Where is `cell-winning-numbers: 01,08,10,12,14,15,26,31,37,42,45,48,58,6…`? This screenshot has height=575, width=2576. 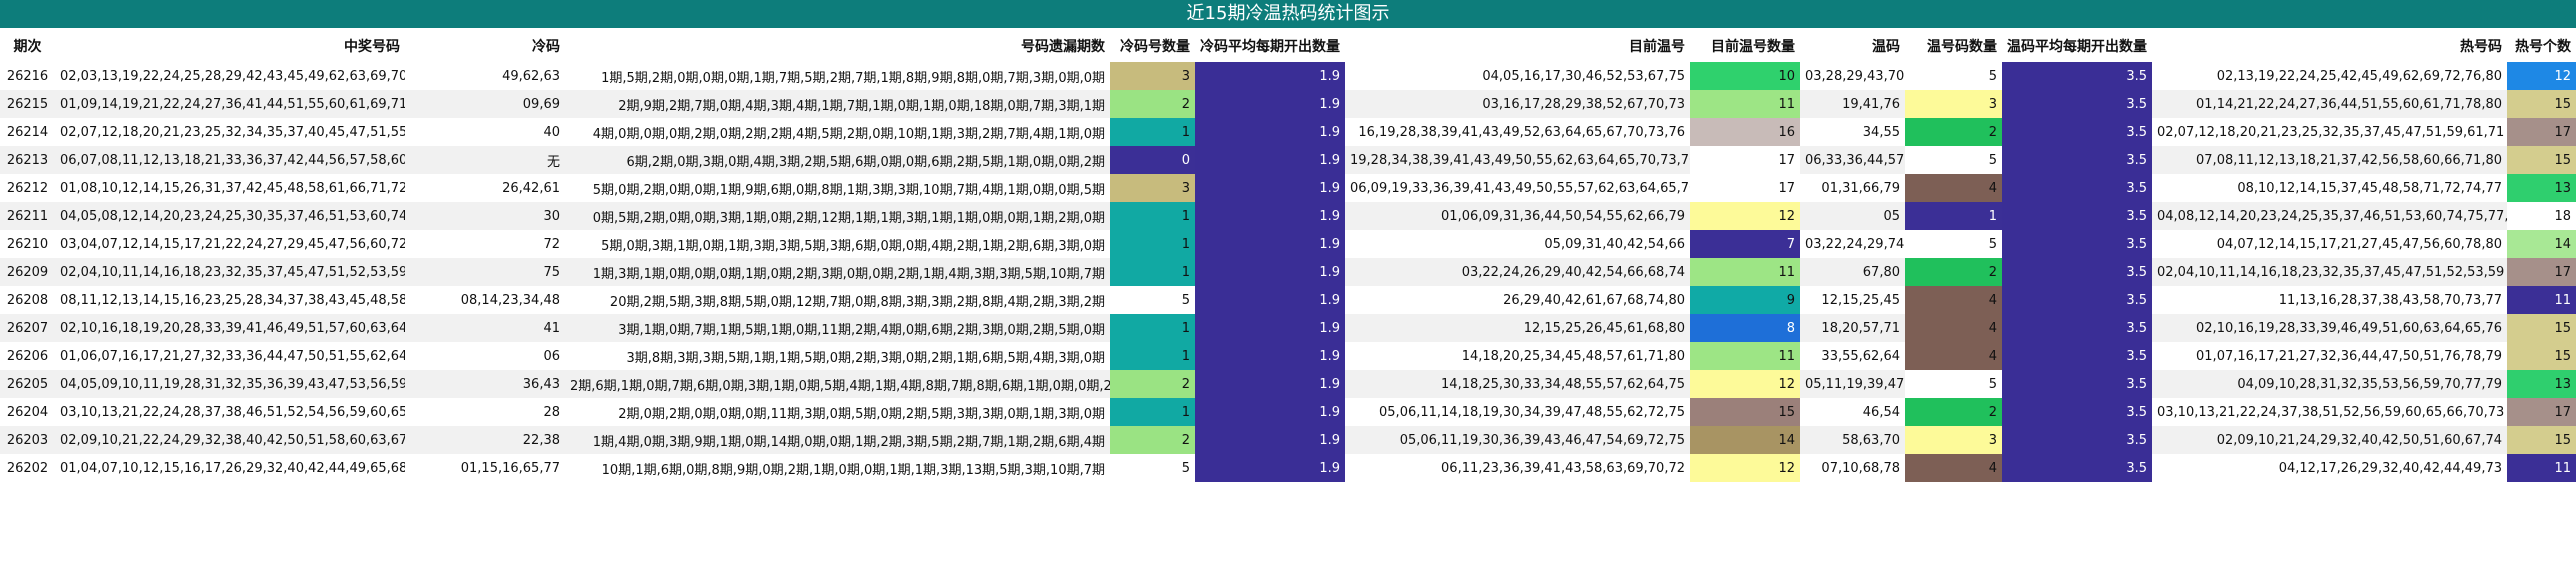
cell-winning-numbers: 01,08,10,12,14,15,26,31,37,42,45,48,58,6… is located at coordinates (232, 188).